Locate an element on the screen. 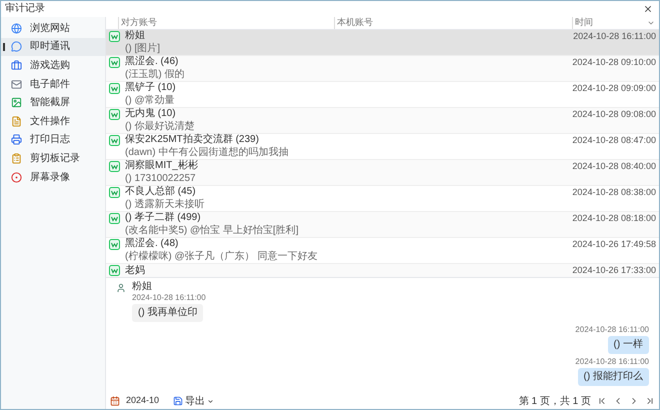 This screenshot has height=410, width=660. close-icon is located at coordinates (648, 9).